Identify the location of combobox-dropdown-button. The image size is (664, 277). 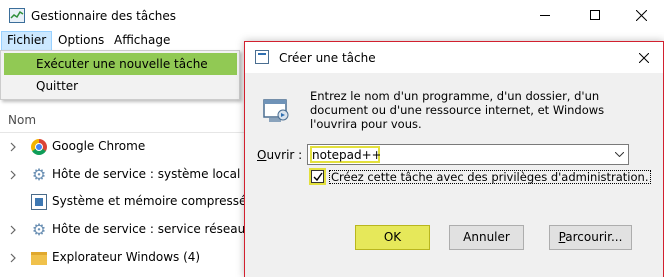
(619, 154).